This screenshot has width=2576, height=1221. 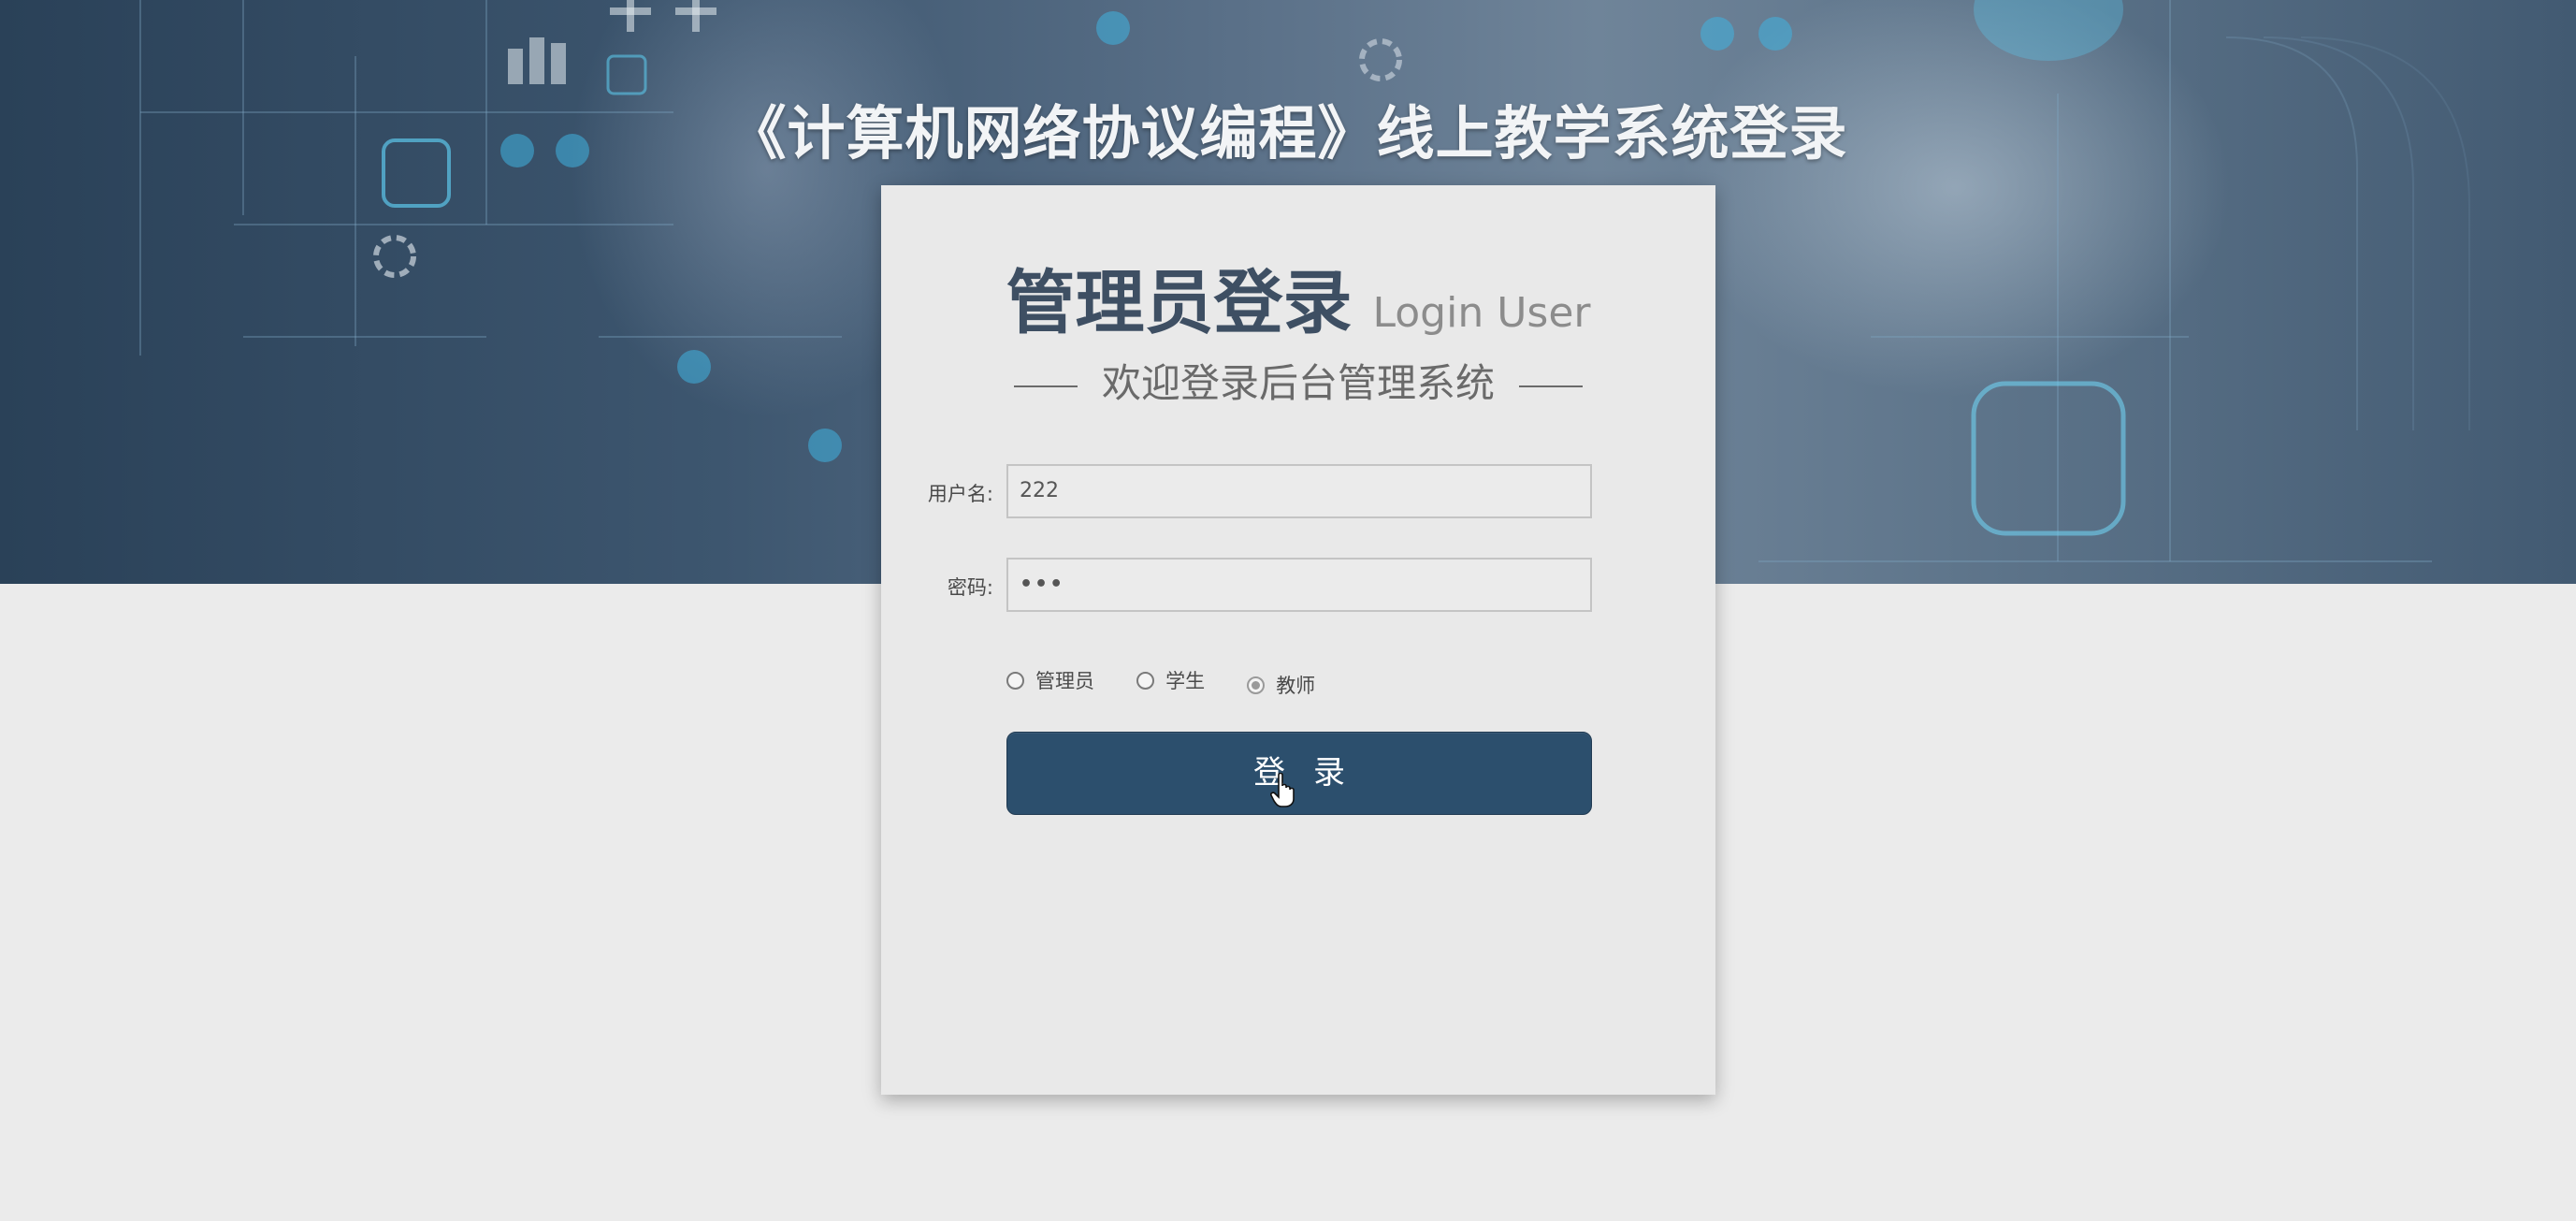 I want to click on role-label-admin: 管理员, so click(x=1064, y=681).